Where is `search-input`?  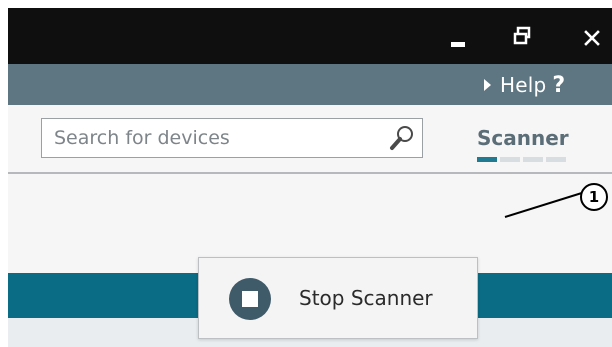 search-input is located at coordinates (207, 138).